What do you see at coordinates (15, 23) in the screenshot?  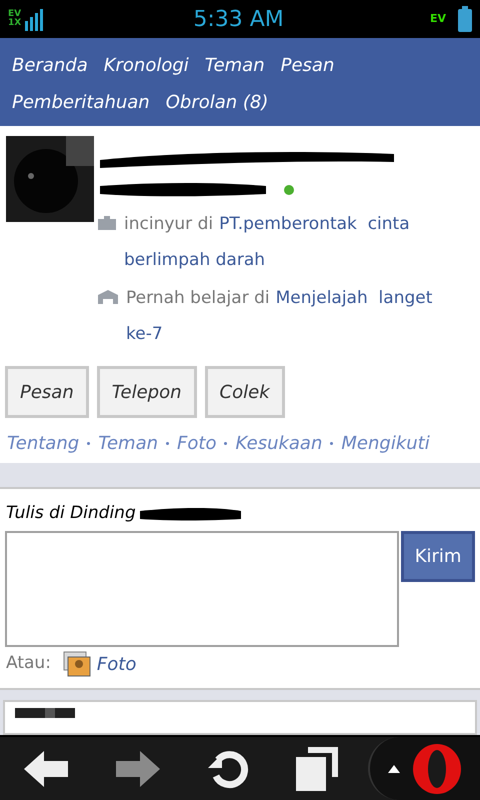 I see `network-label: 1X` at bounding box center [15, 23].